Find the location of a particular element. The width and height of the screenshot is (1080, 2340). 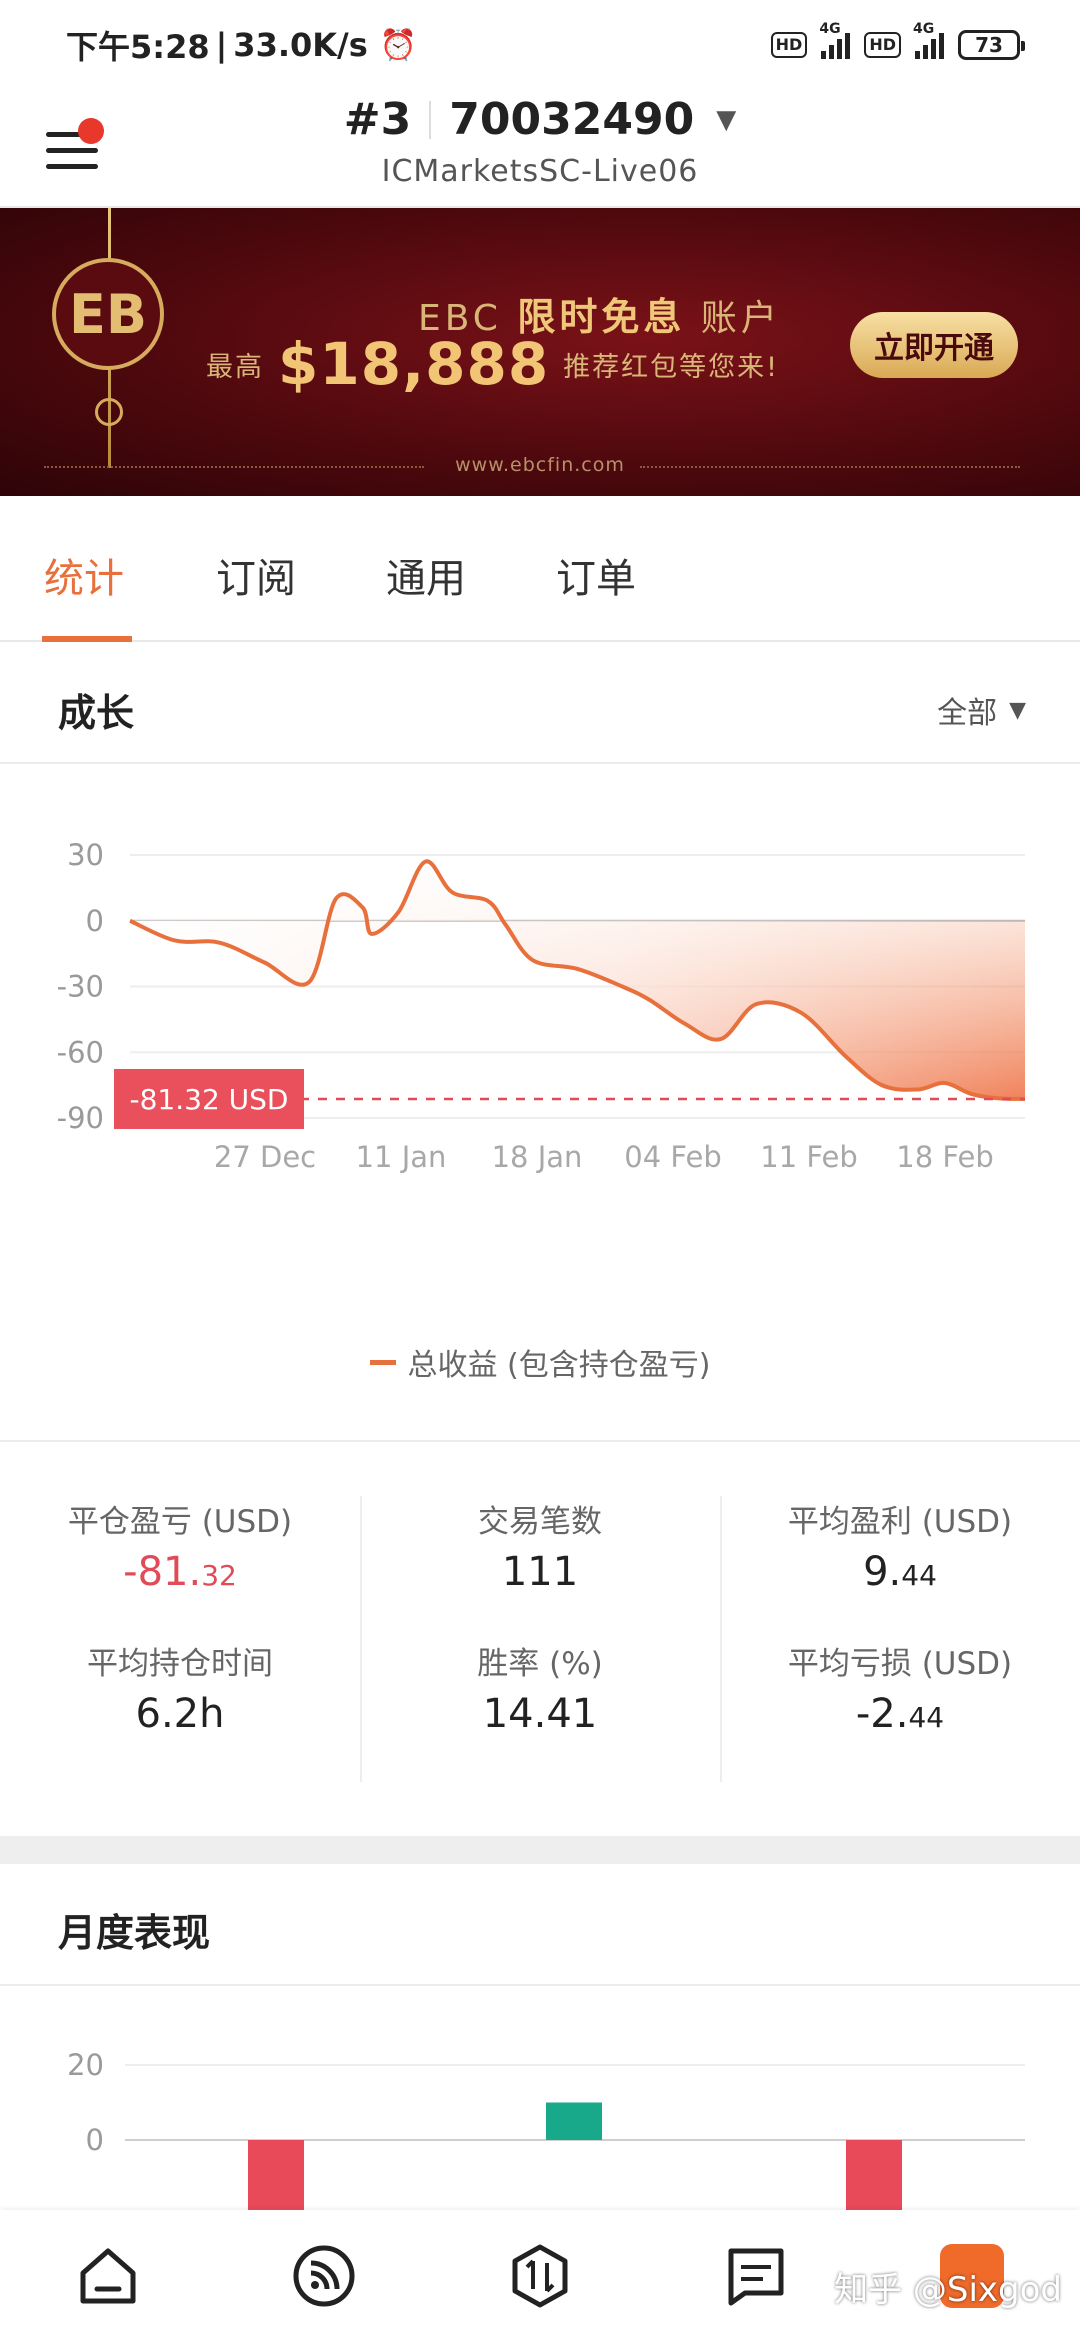

x-tick-label: 27 Dec is located at coordinates (265, 1157).